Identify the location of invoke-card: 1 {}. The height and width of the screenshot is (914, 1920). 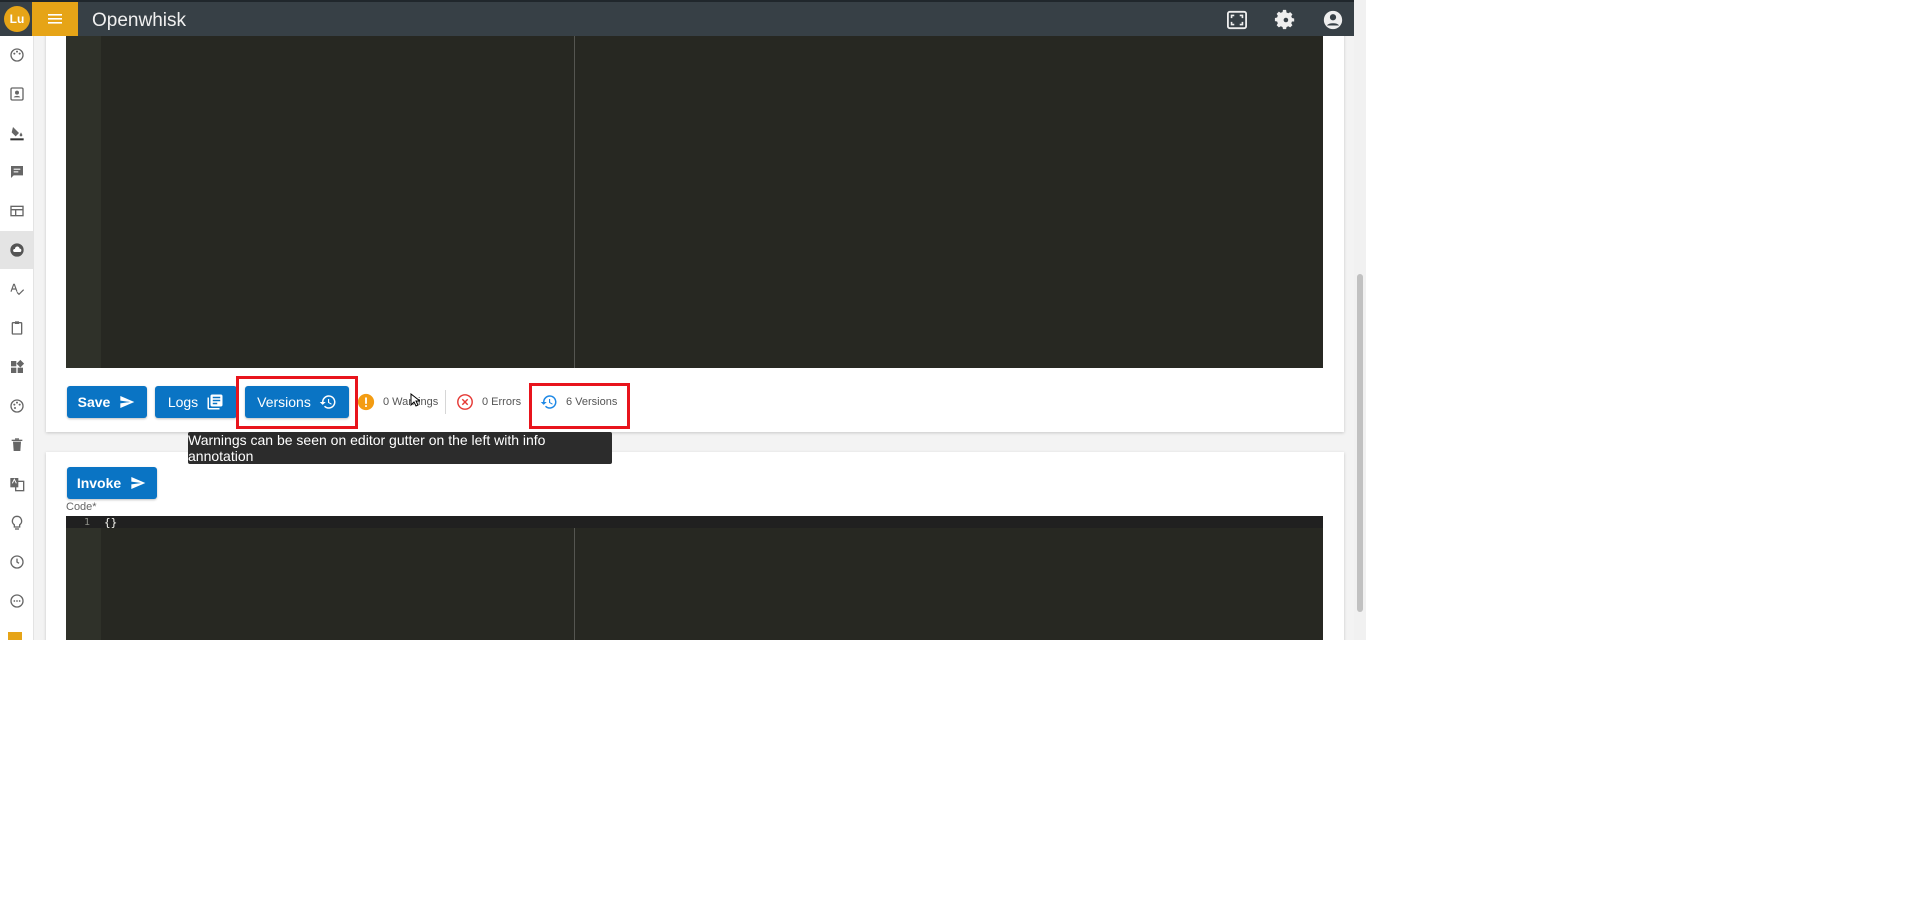
(695, 546).